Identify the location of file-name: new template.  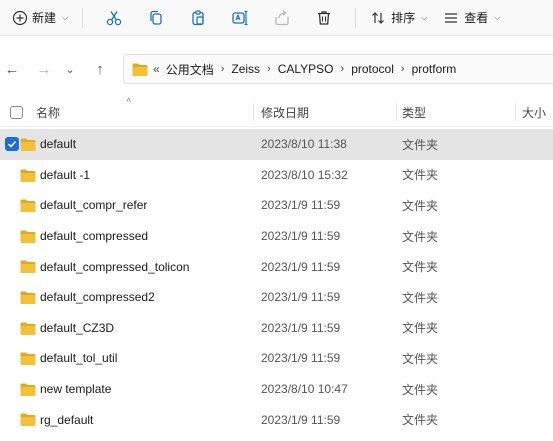
(76, 389).